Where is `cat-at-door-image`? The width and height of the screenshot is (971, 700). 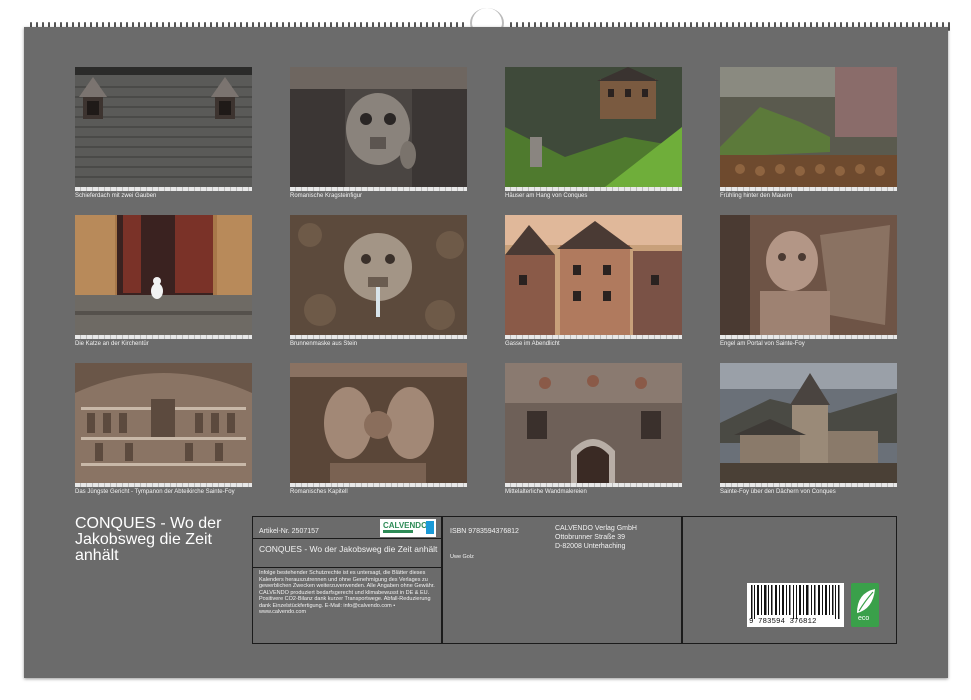
cat-at-door-image is located at coordinates (163, 275).